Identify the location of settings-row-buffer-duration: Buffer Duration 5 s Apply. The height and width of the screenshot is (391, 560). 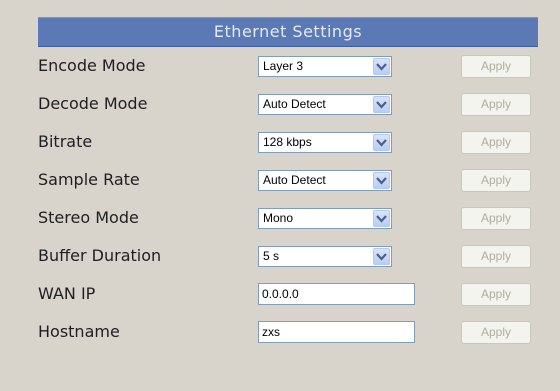
(288, 256).